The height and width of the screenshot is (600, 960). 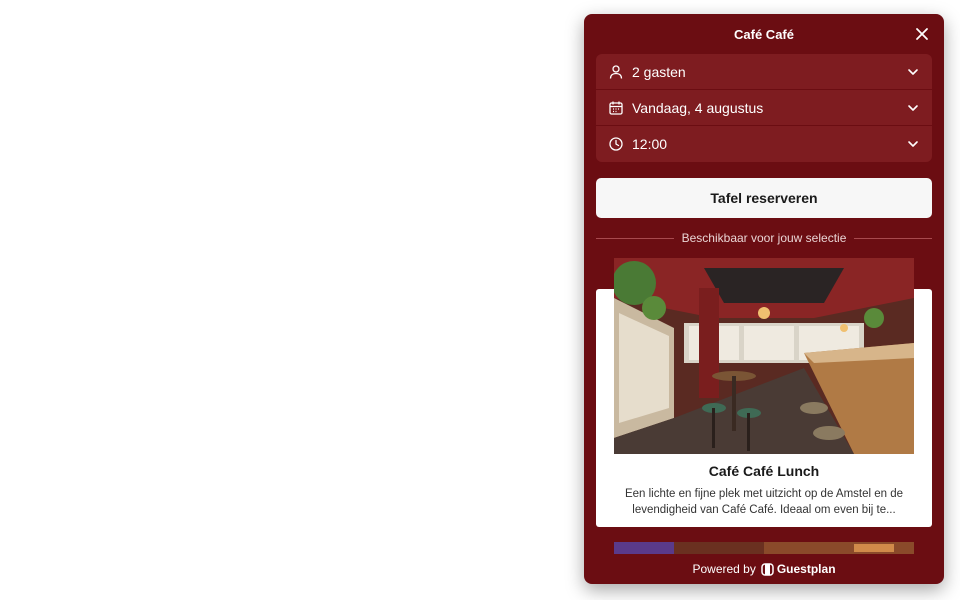 I want to click on widget-header: Café Café, so click(x=764, y=34).